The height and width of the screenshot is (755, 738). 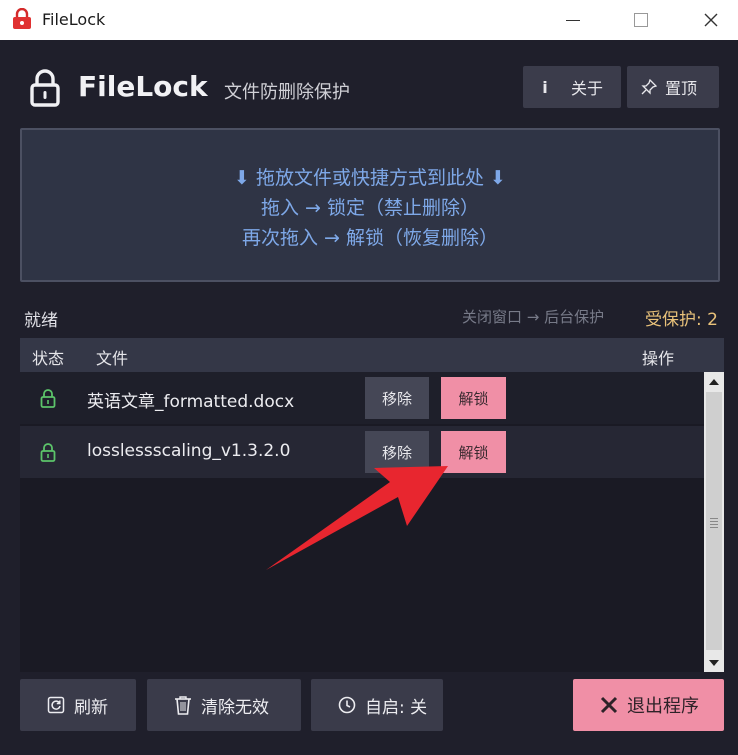 I want to click on info-icon: i, so click(x=545, y=87).